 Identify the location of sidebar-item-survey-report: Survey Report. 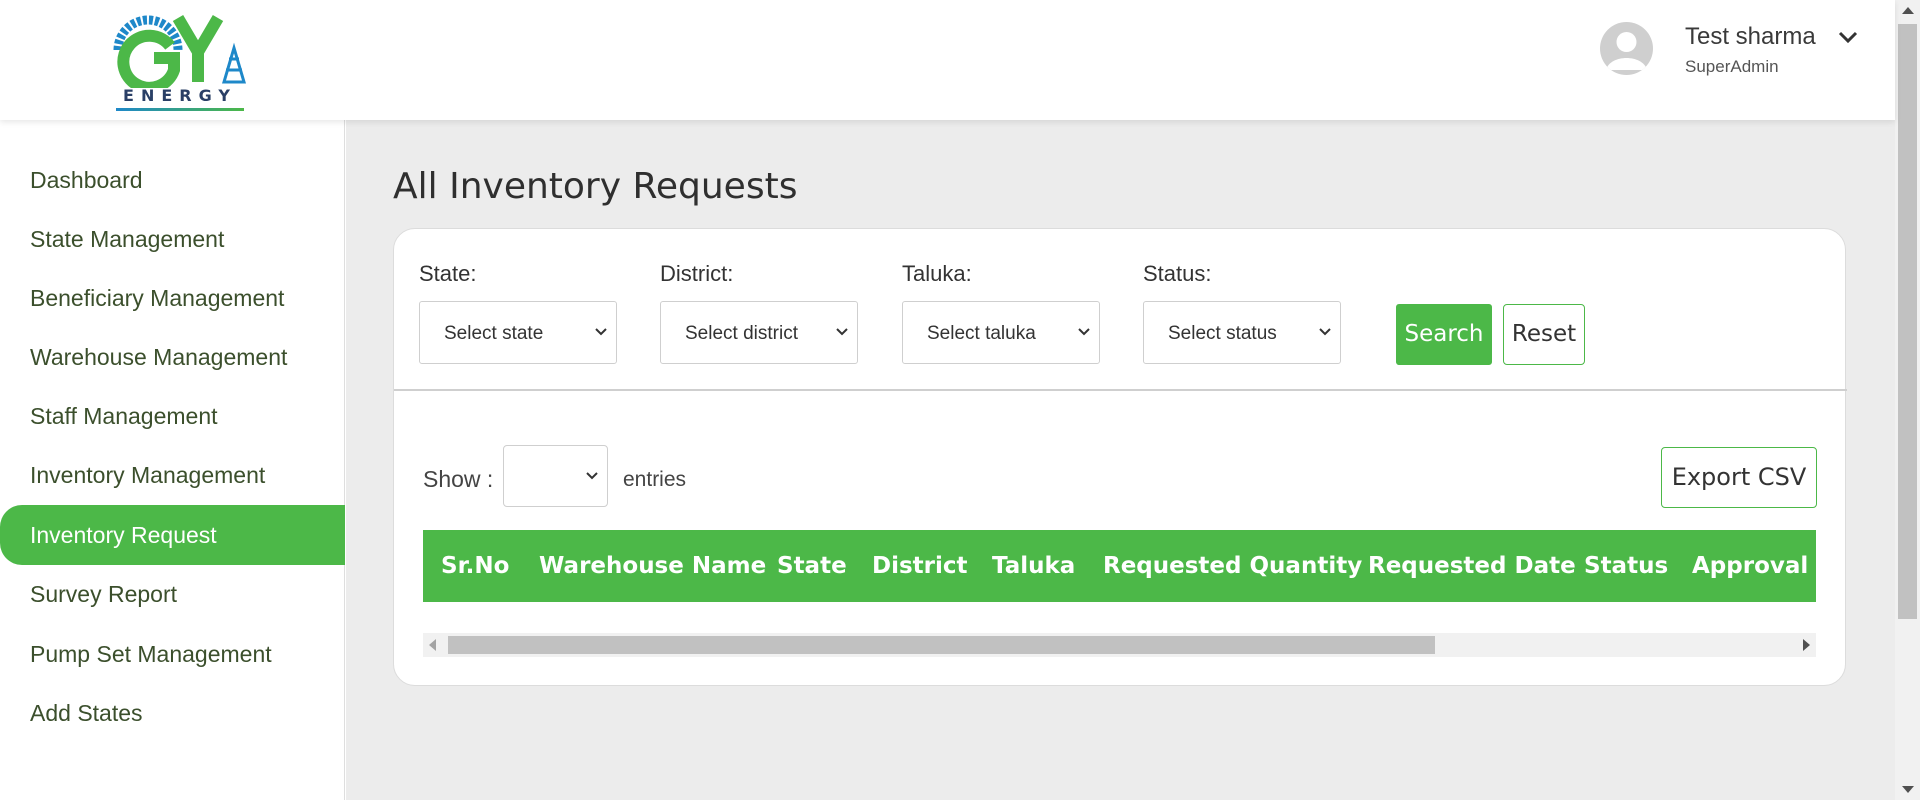
(172, 594).